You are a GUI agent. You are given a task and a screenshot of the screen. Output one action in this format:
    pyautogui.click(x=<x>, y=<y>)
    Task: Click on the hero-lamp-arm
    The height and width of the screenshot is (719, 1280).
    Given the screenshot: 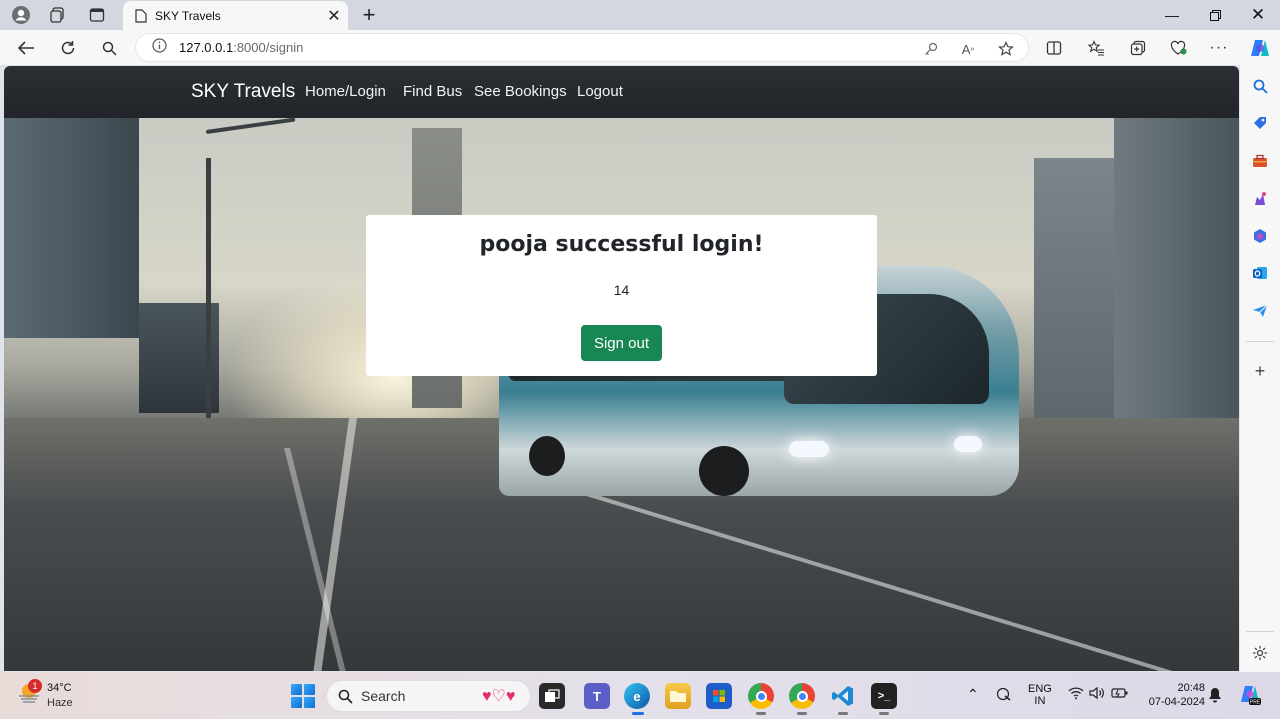 What is the action you would take?
    pyautogui.click(x=250, y=125)
    